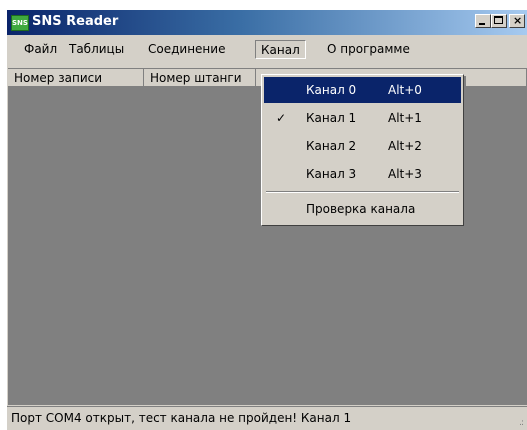 The image size is (527, 430). What do you see at coordinates (362, 146) in the screenshot?
I see `menu-item-channel-2: Канал 2 Alt+2` at bounding box center [362, 146].